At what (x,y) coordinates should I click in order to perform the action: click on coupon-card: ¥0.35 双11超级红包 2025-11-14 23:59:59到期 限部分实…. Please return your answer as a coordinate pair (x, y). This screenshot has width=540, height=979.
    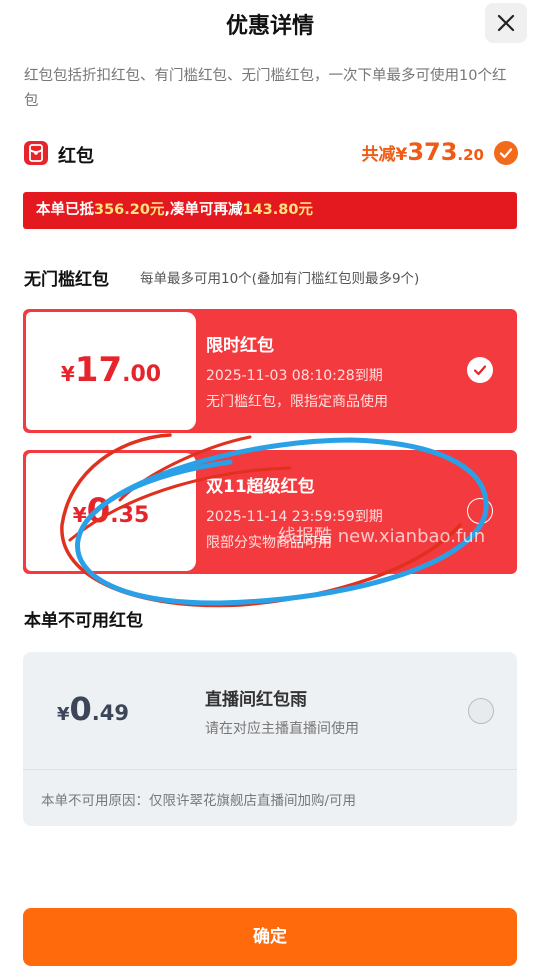
    Looking at the image, I should click on (270, 512).